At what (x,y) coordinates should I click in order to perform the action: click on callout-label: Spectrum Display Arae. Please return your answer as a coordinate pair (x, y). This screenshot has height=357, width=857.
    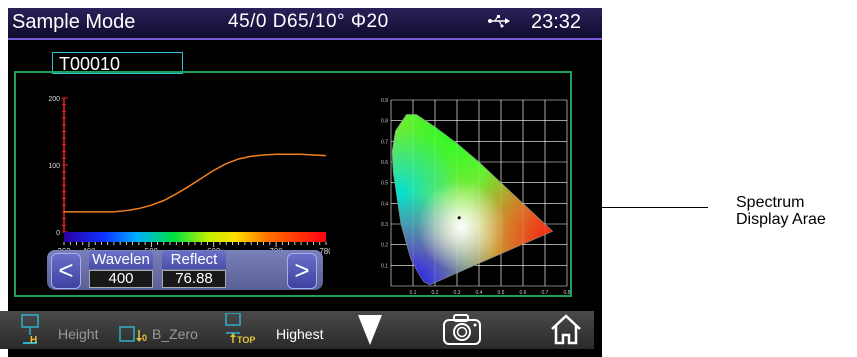
    Looking at the image, I should click on (781, 211).